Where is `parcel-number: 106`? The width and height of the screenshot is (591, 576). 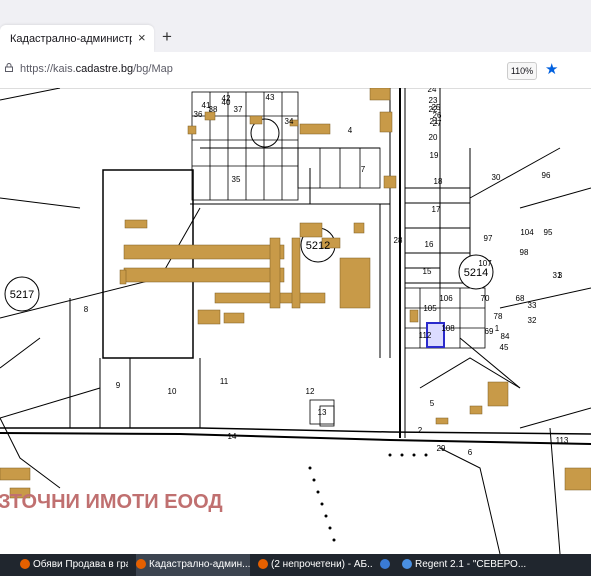
parcel-number: 106 is located at coordinates (446, 298).